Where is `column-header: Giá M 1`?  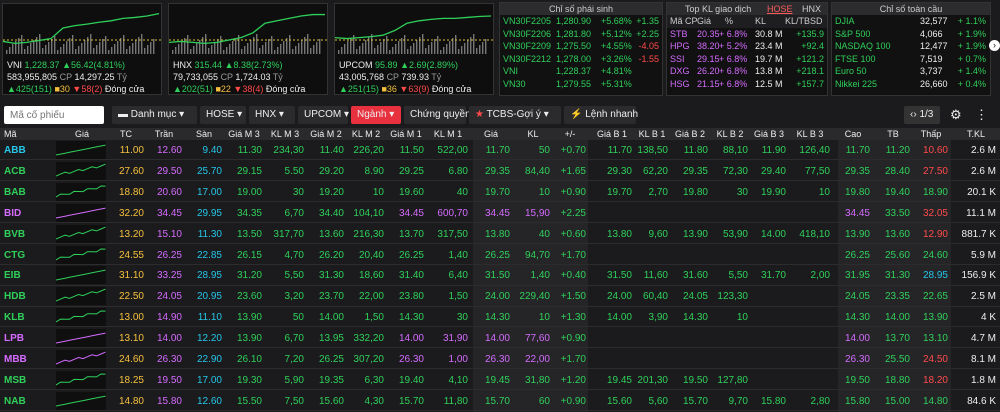 column-header: Giá M 1 is located at coordinates (406, 134).